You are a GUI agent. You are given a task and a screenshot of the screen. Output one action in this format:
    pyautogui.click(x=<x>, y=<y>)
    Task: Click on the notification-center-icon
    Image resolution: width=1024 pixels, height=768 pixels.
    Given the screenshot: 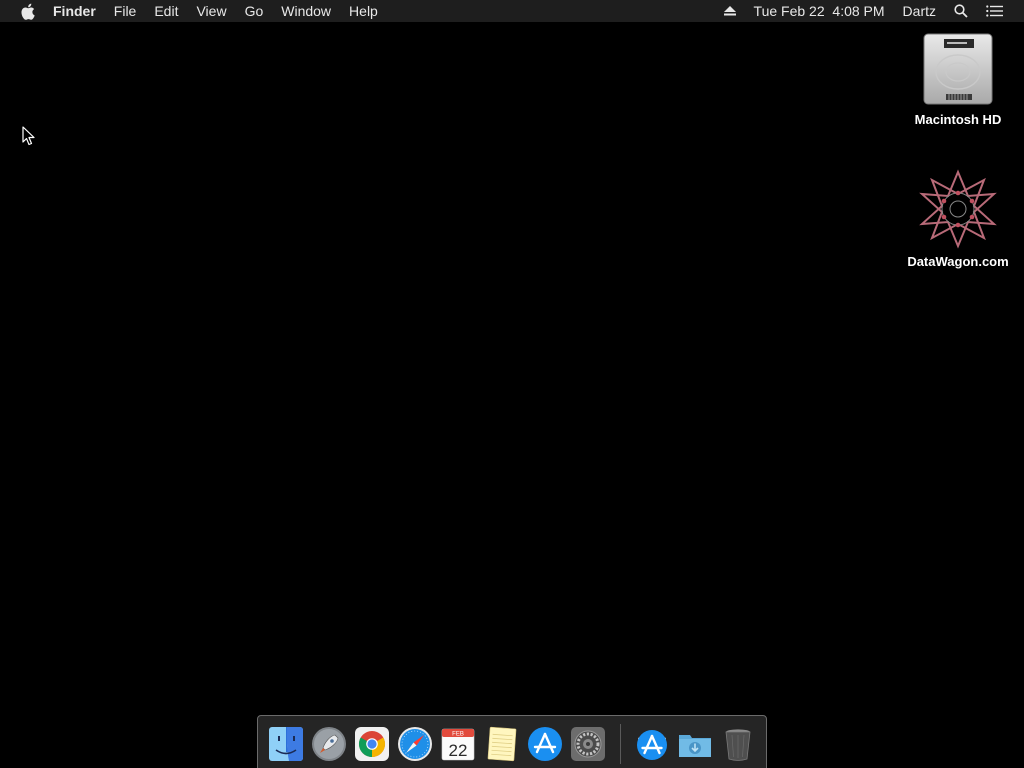 What is the action you would take?
    pyautogui.click(x=994, y=11)
    